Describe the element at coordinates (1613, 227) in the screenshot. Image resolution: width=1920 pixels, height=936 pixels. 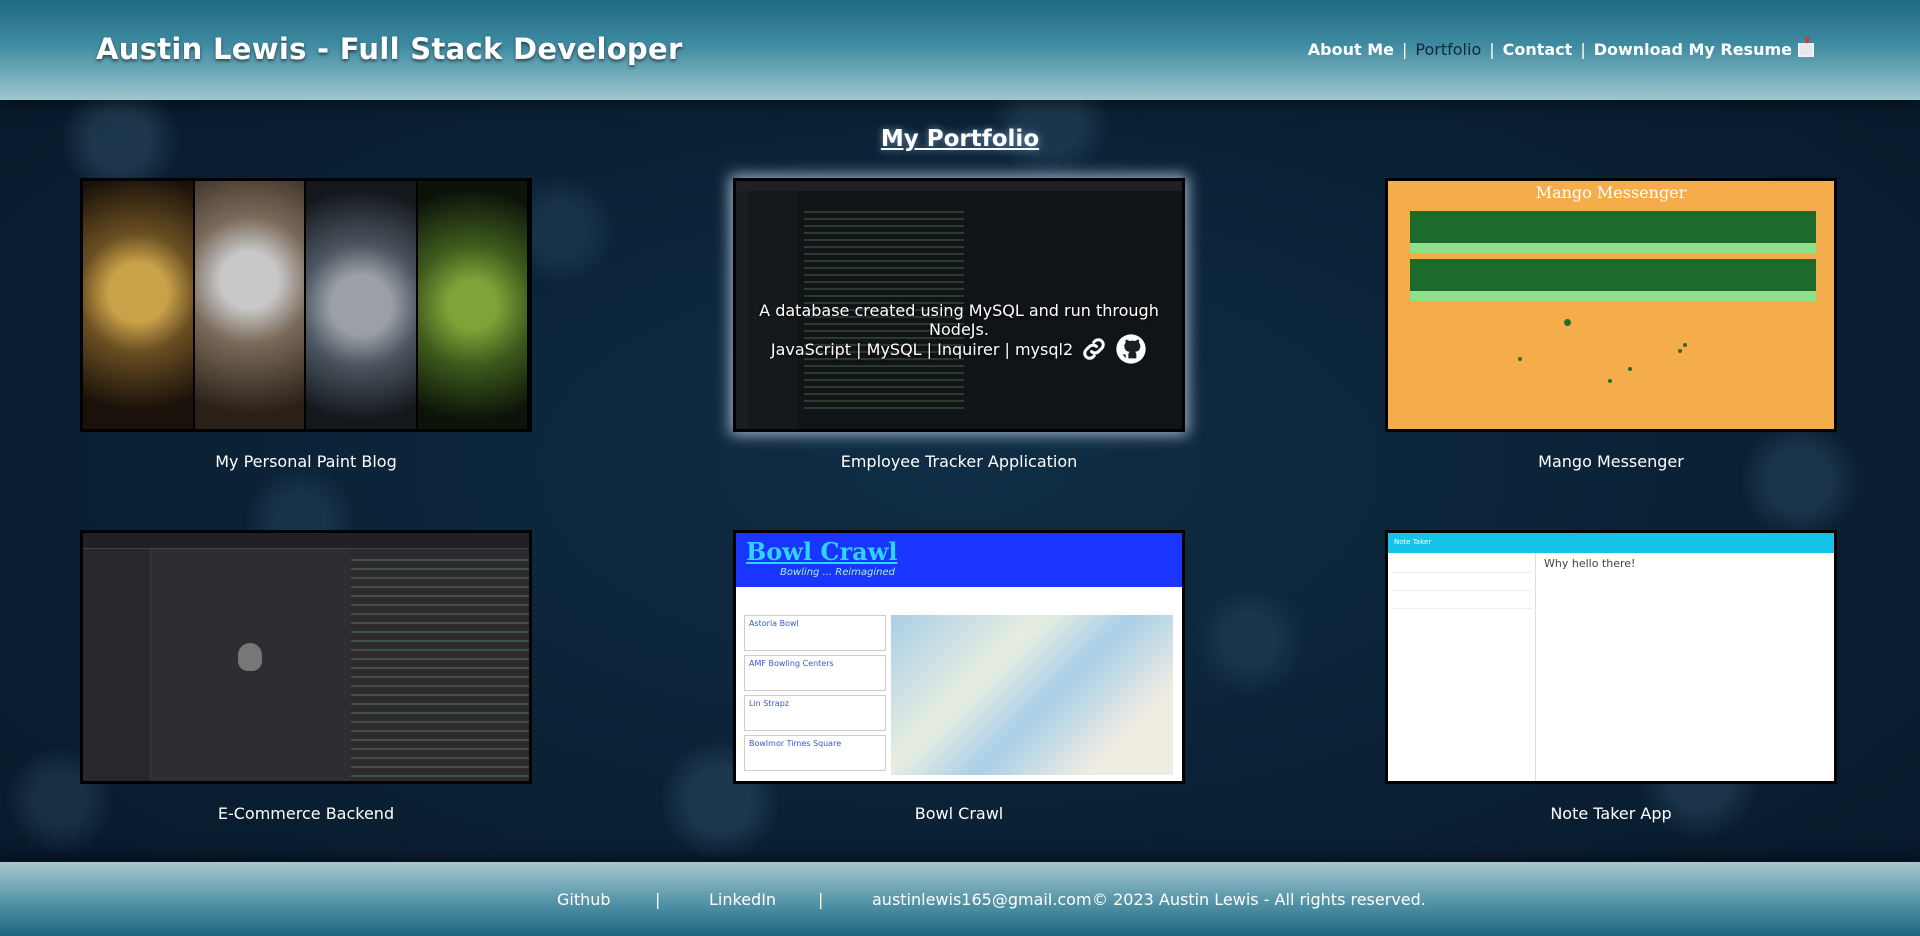
I see `login-panel` at that location.